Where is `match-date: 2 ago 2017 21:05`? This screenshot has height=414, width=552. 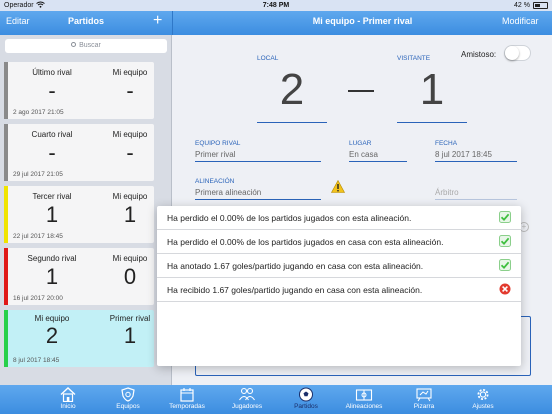
match-date: 2 ago 2017 21:05 is located at coordinates (38, 112).